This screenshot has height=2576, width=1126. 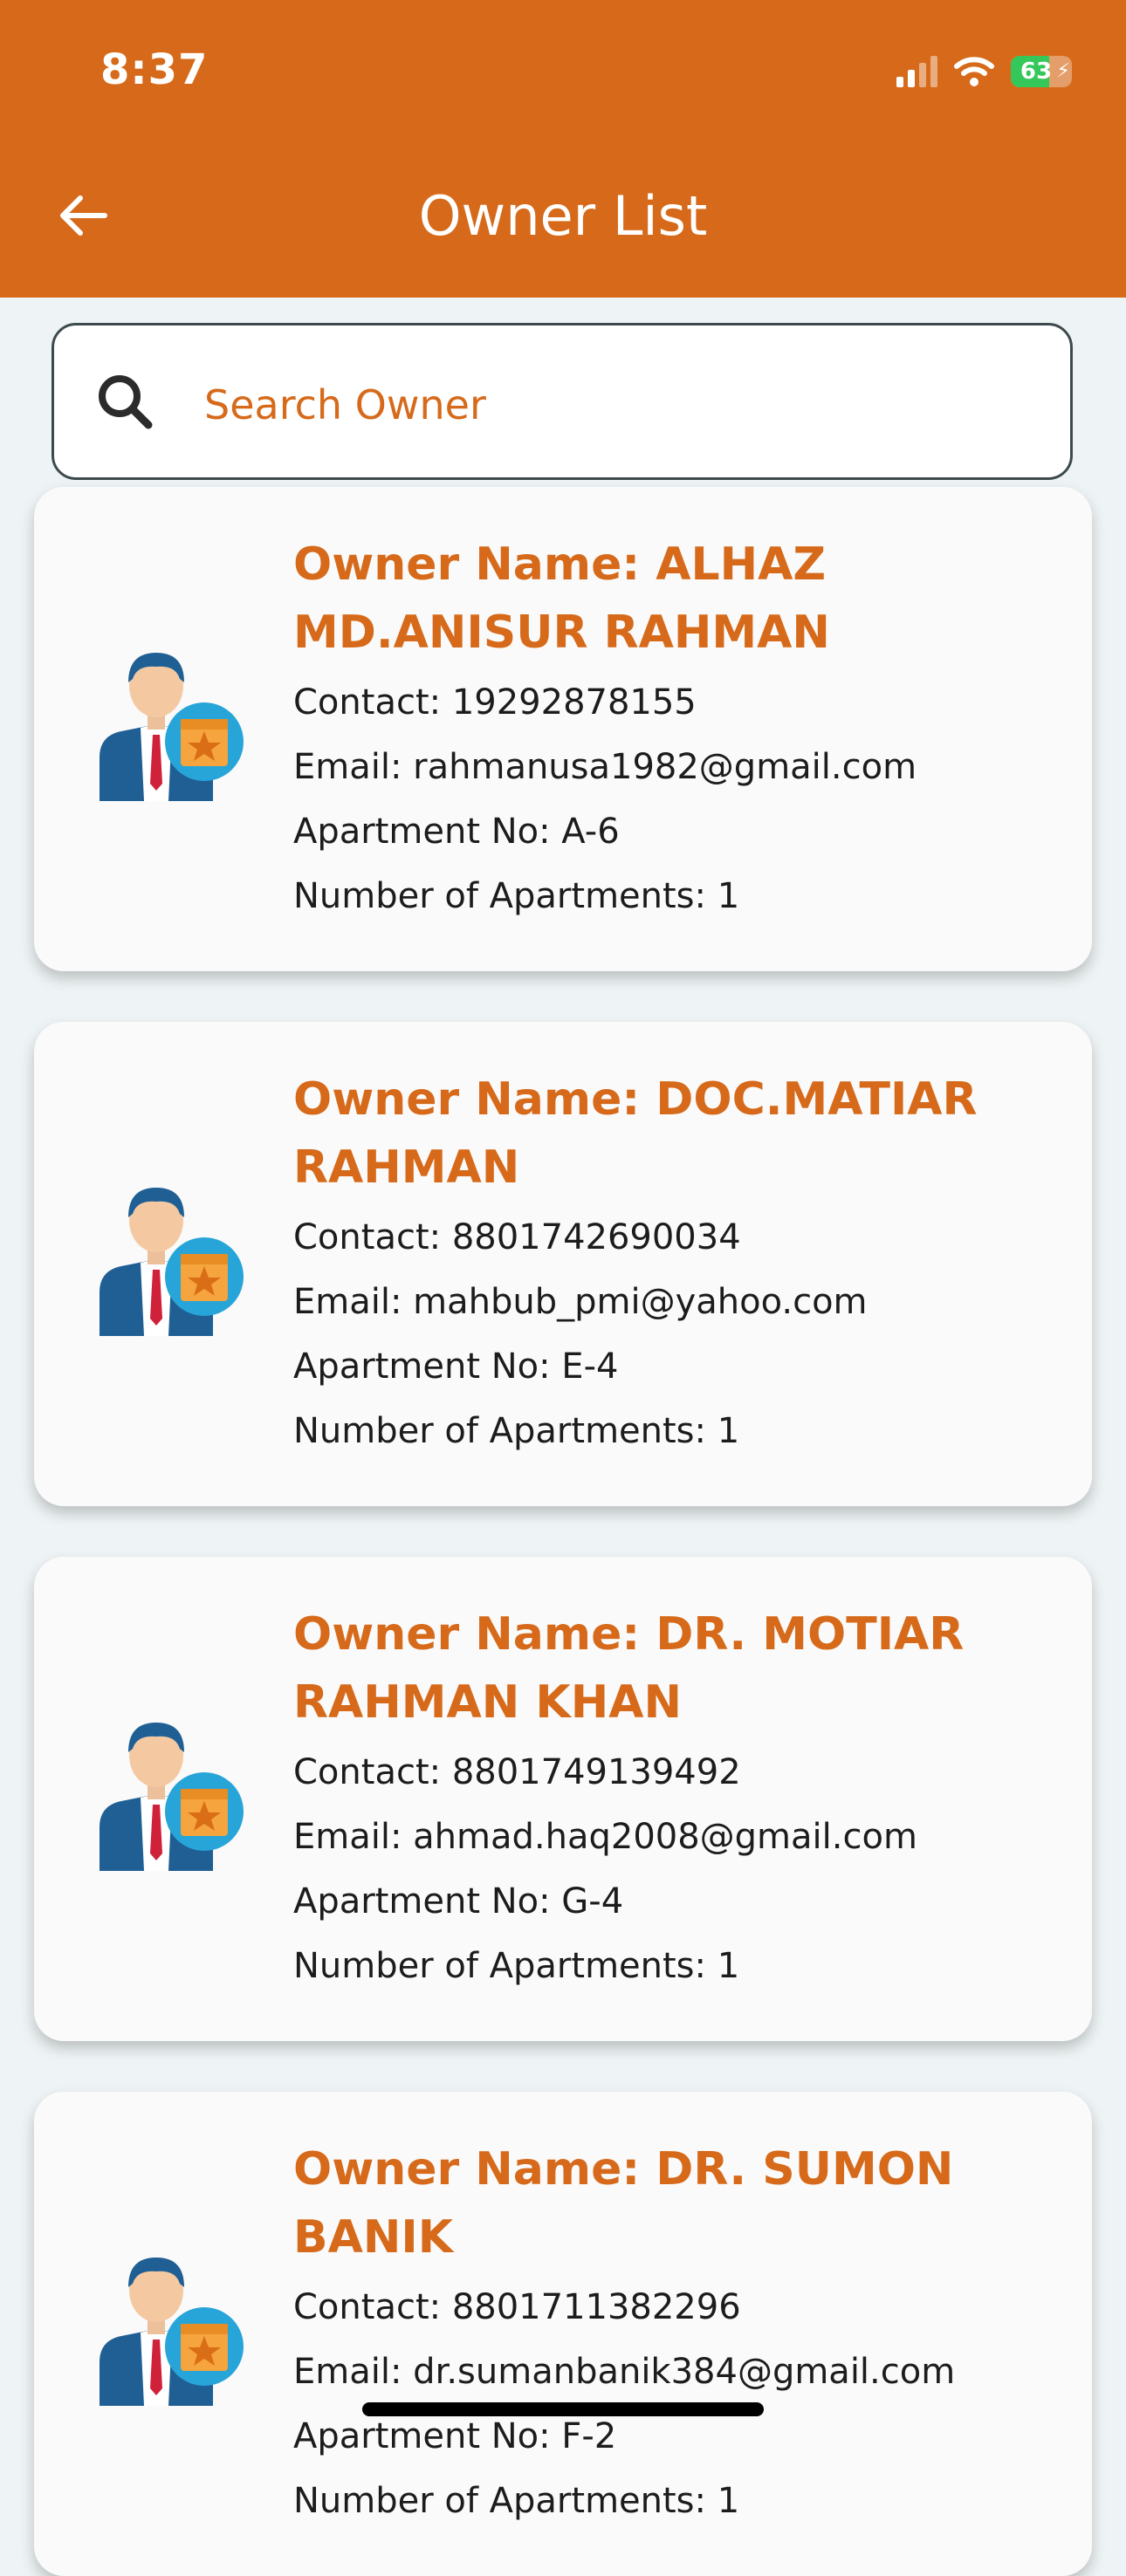 I want to click on app-bar: 8:37 63 ⚡ Owner List, so click(x=563, y=149).